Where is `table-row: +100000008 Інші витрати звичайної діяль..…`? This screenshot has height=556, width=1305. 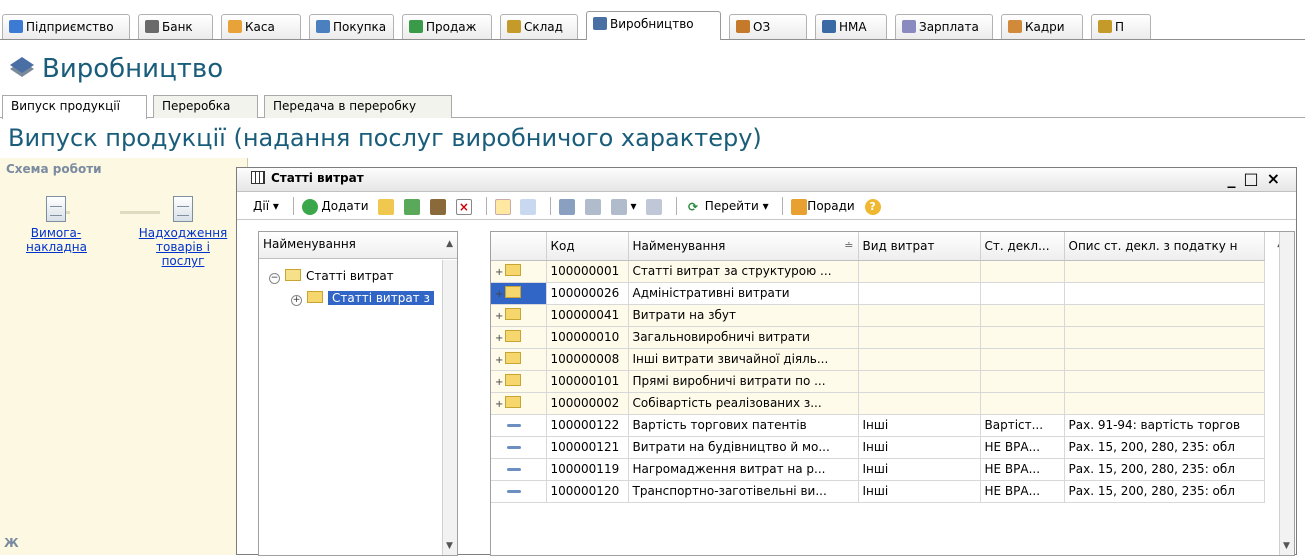
table-row: +100000008 Інші витрати звичайної діяль..… is located at coordinates (878, 359).